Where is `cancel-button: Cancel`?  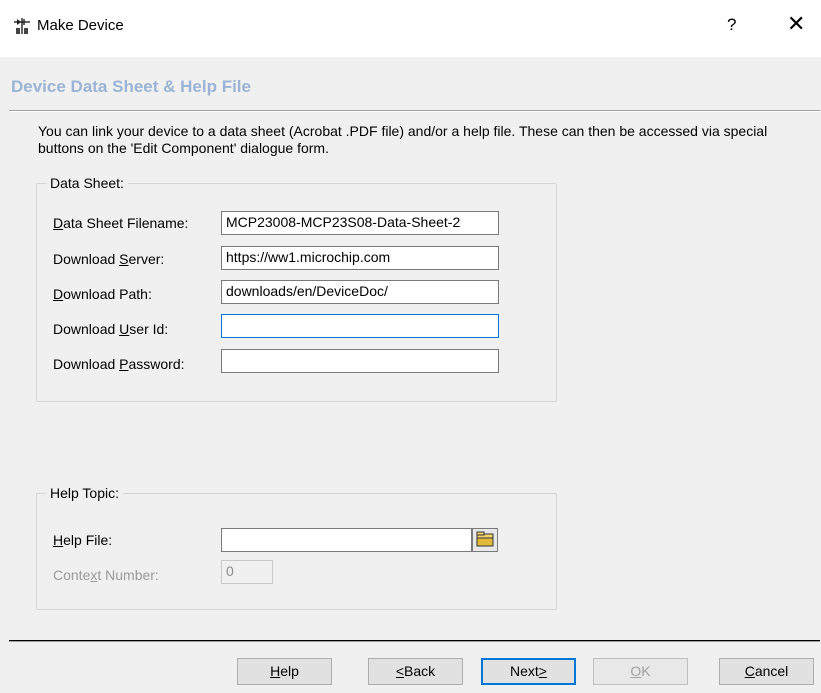
cancel-button: Cancel is located at coordinates (766, 671).